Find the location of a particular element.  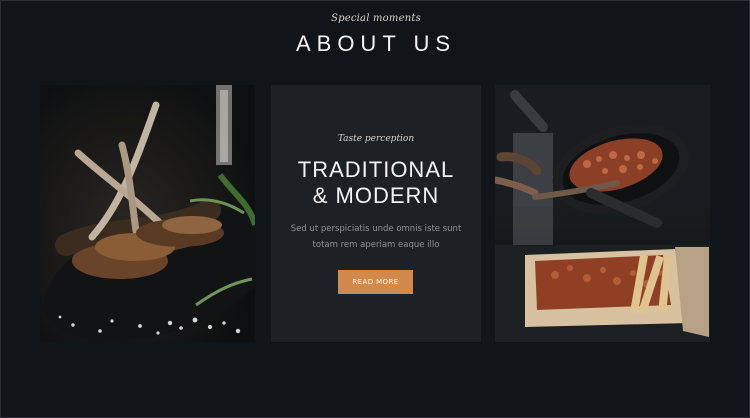

section-title: ABOUT US is located at coordinates (376, 43).